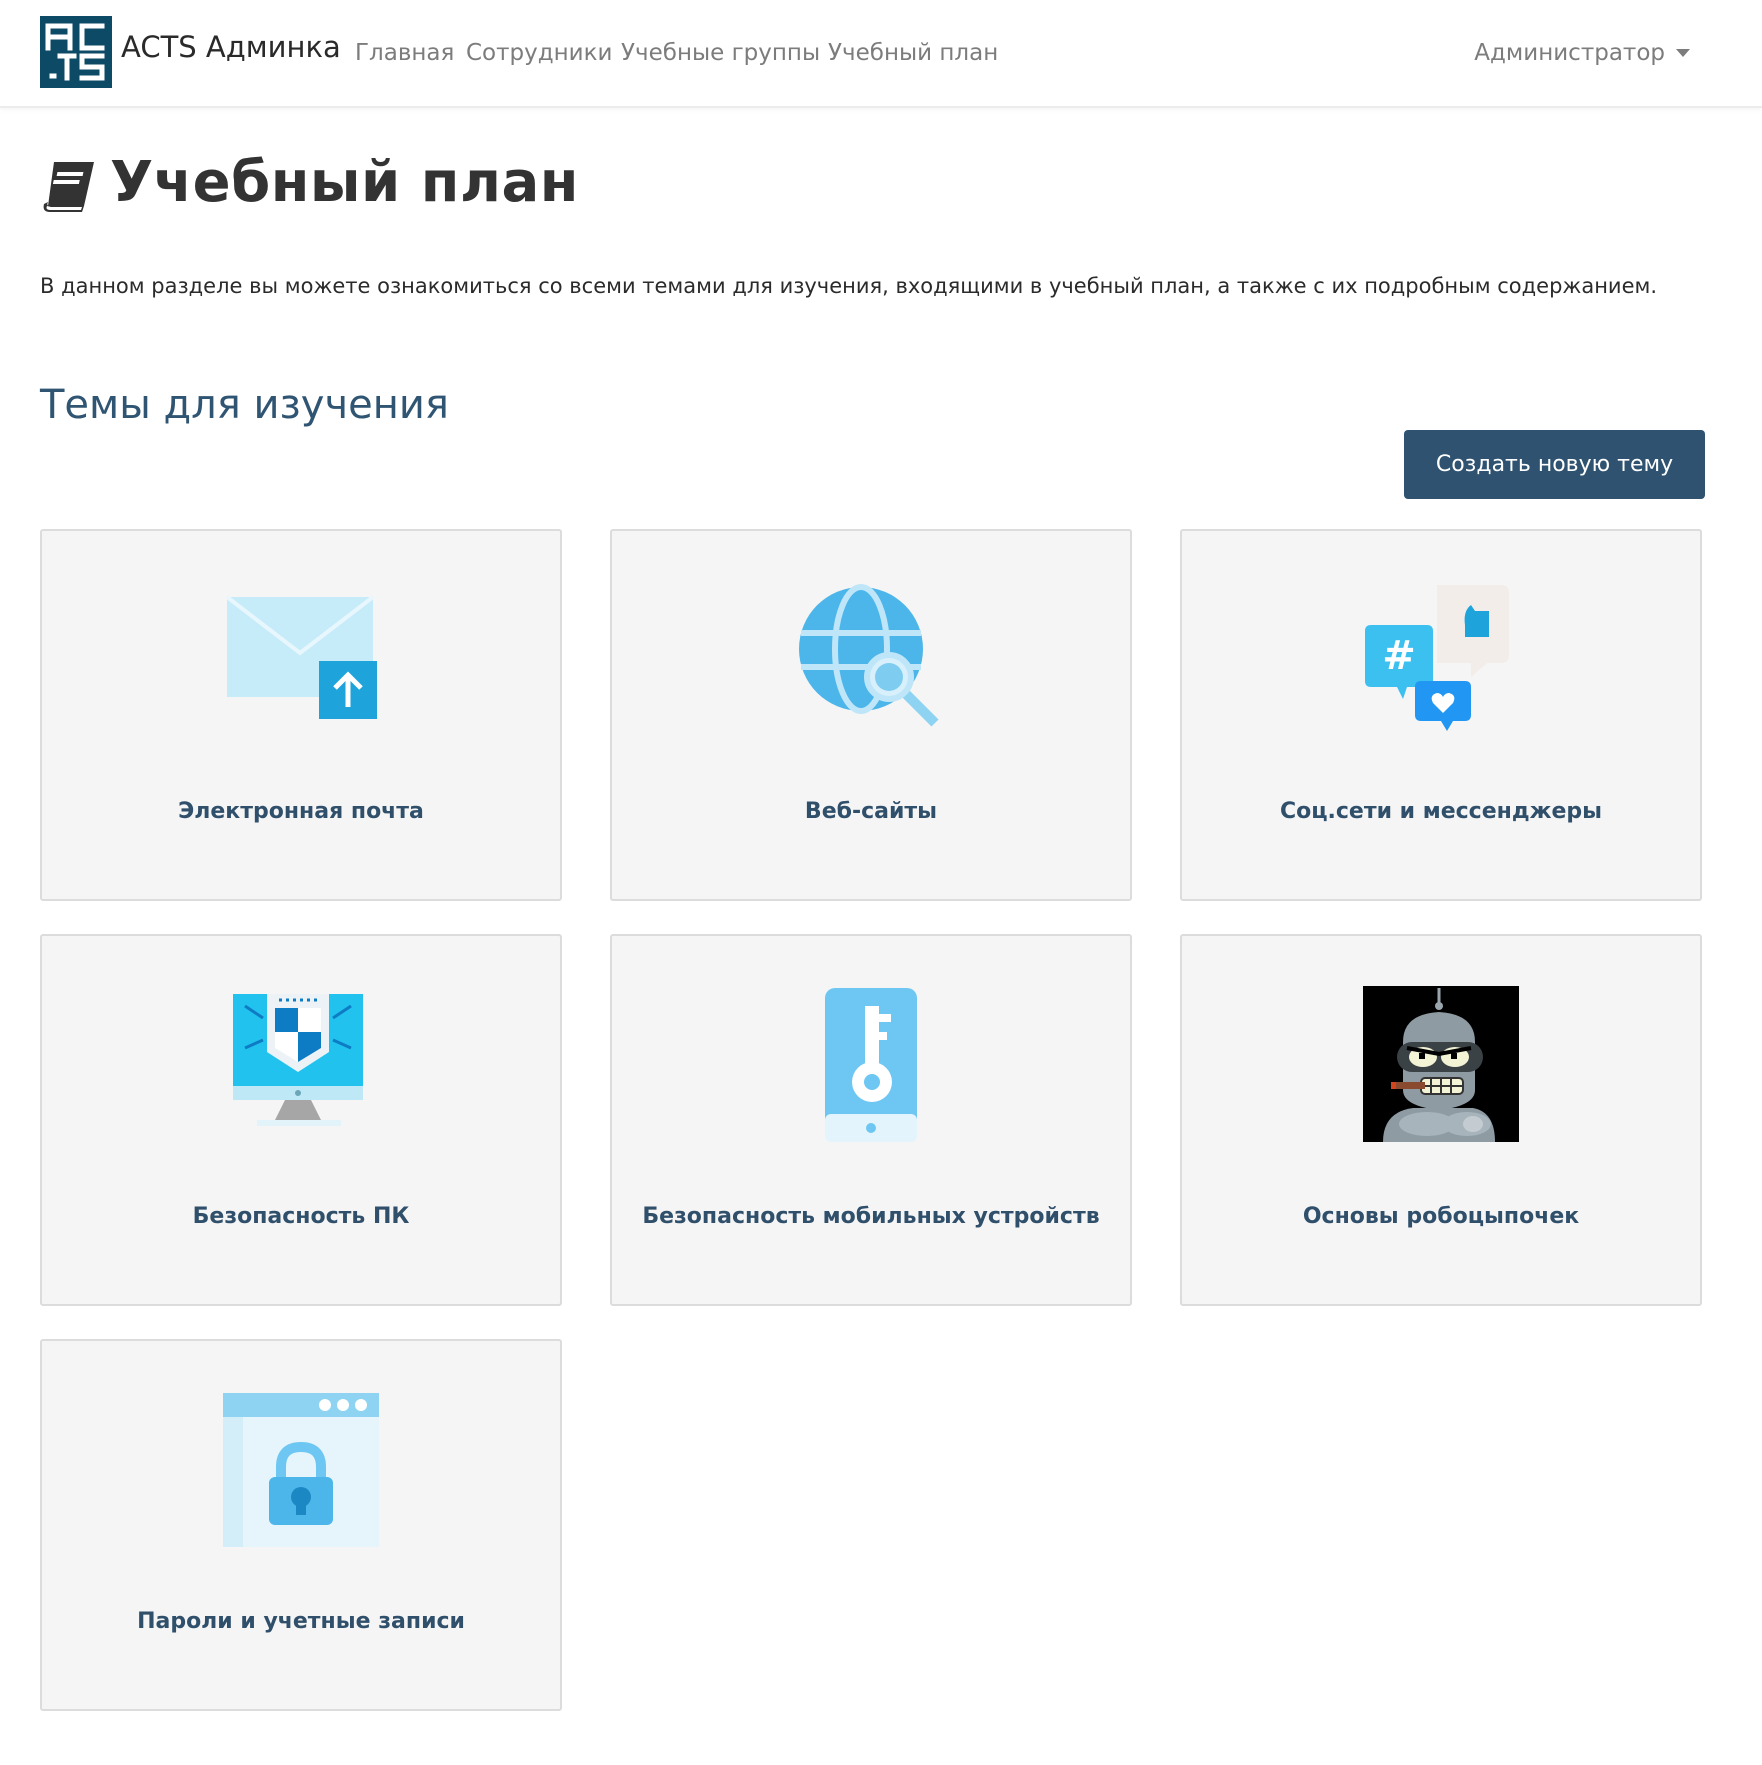 This screenshot has width=1762, height=1765. What do you see at coordinates (68, 187) in the screenshot?
I see `book-icon` at bounding box center [68, 187].